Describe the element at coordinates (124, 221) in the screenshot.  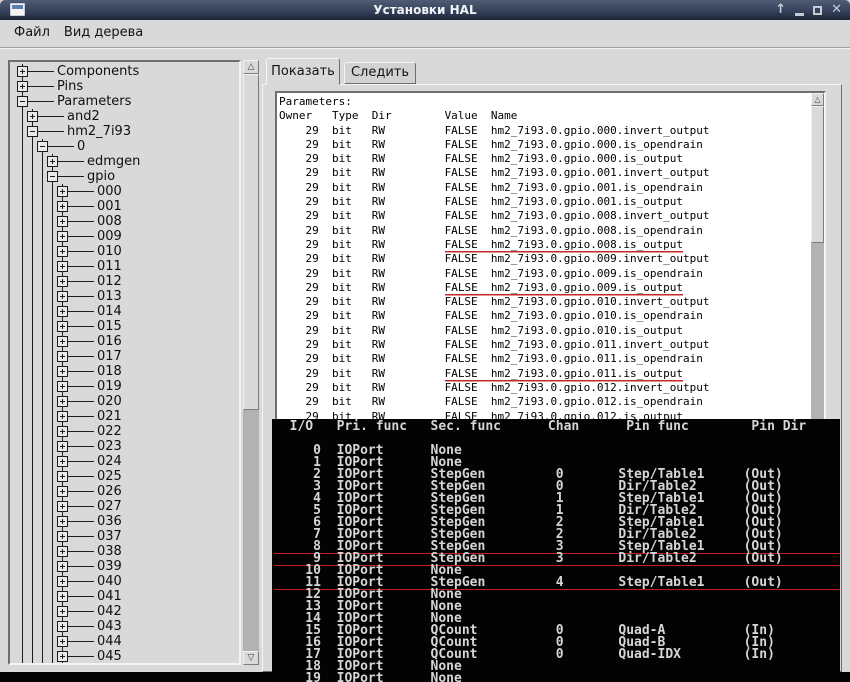
I see `tree-item-008: 008` at that location.